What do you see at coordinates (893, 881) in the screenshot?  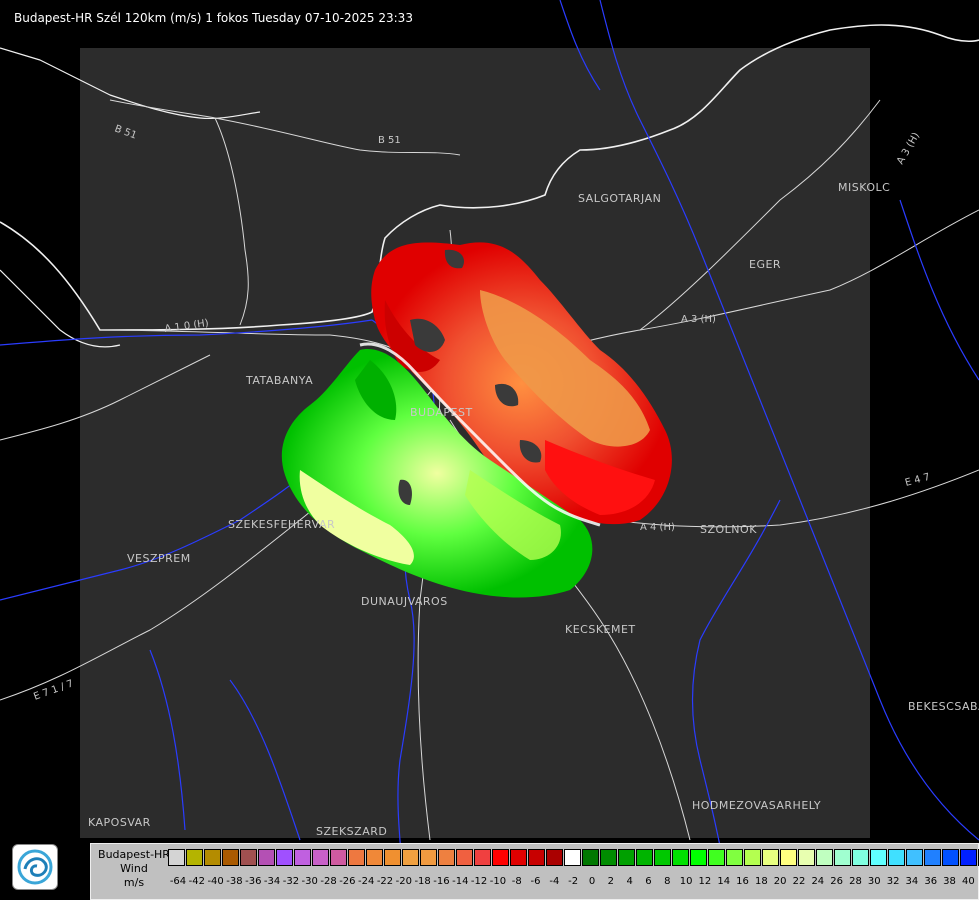 I see `legend-tick-label: 32` at bounding box center [893, 881].